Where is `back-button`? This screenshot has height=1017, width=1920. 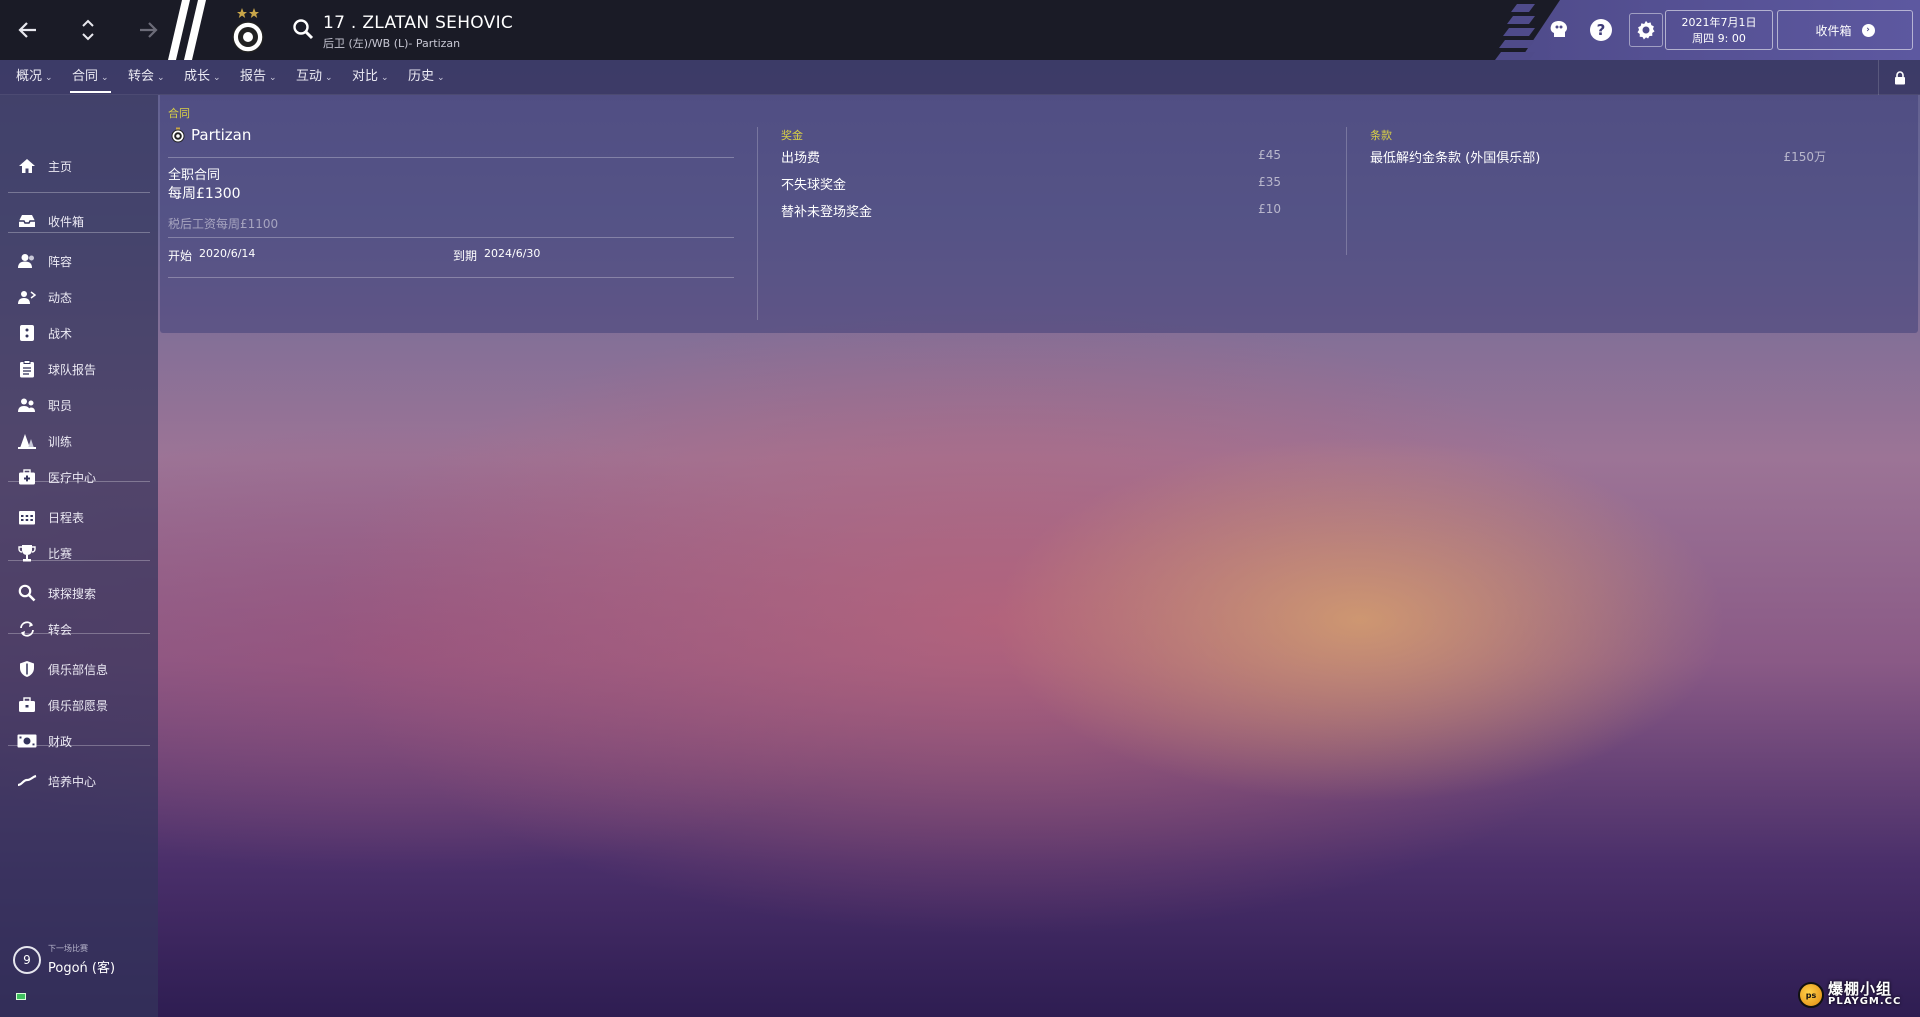
back-button is located at coordinates (28, 30).